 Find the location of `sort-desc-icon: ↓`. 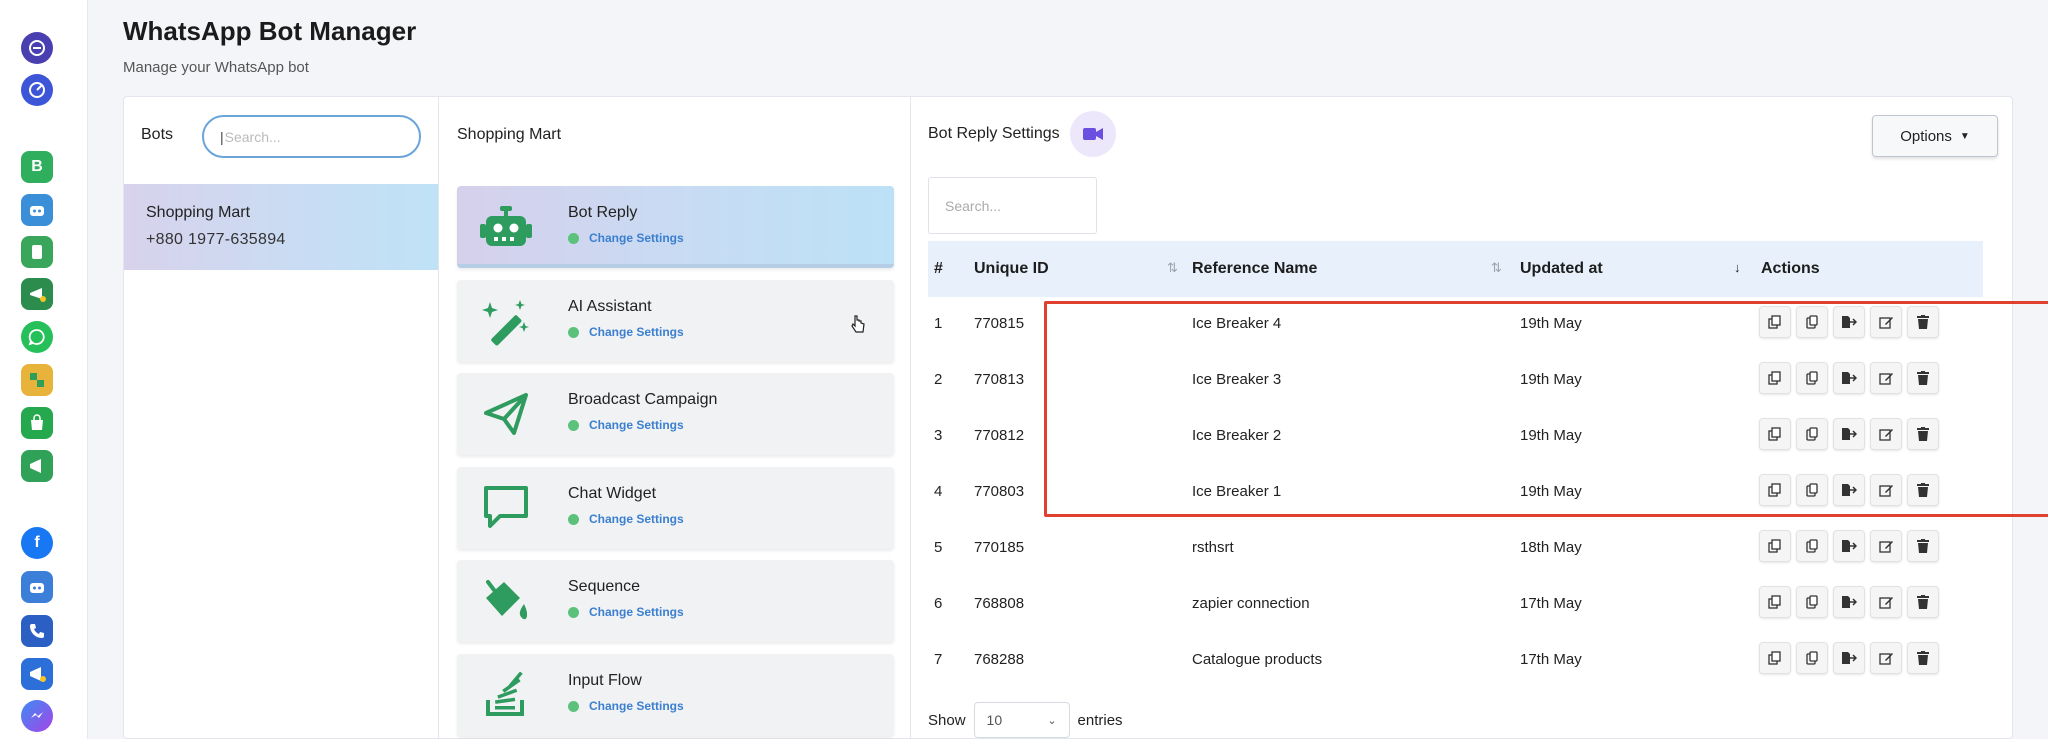

sort-desc-icon: ↓ is located at coordinates (1737, 267).